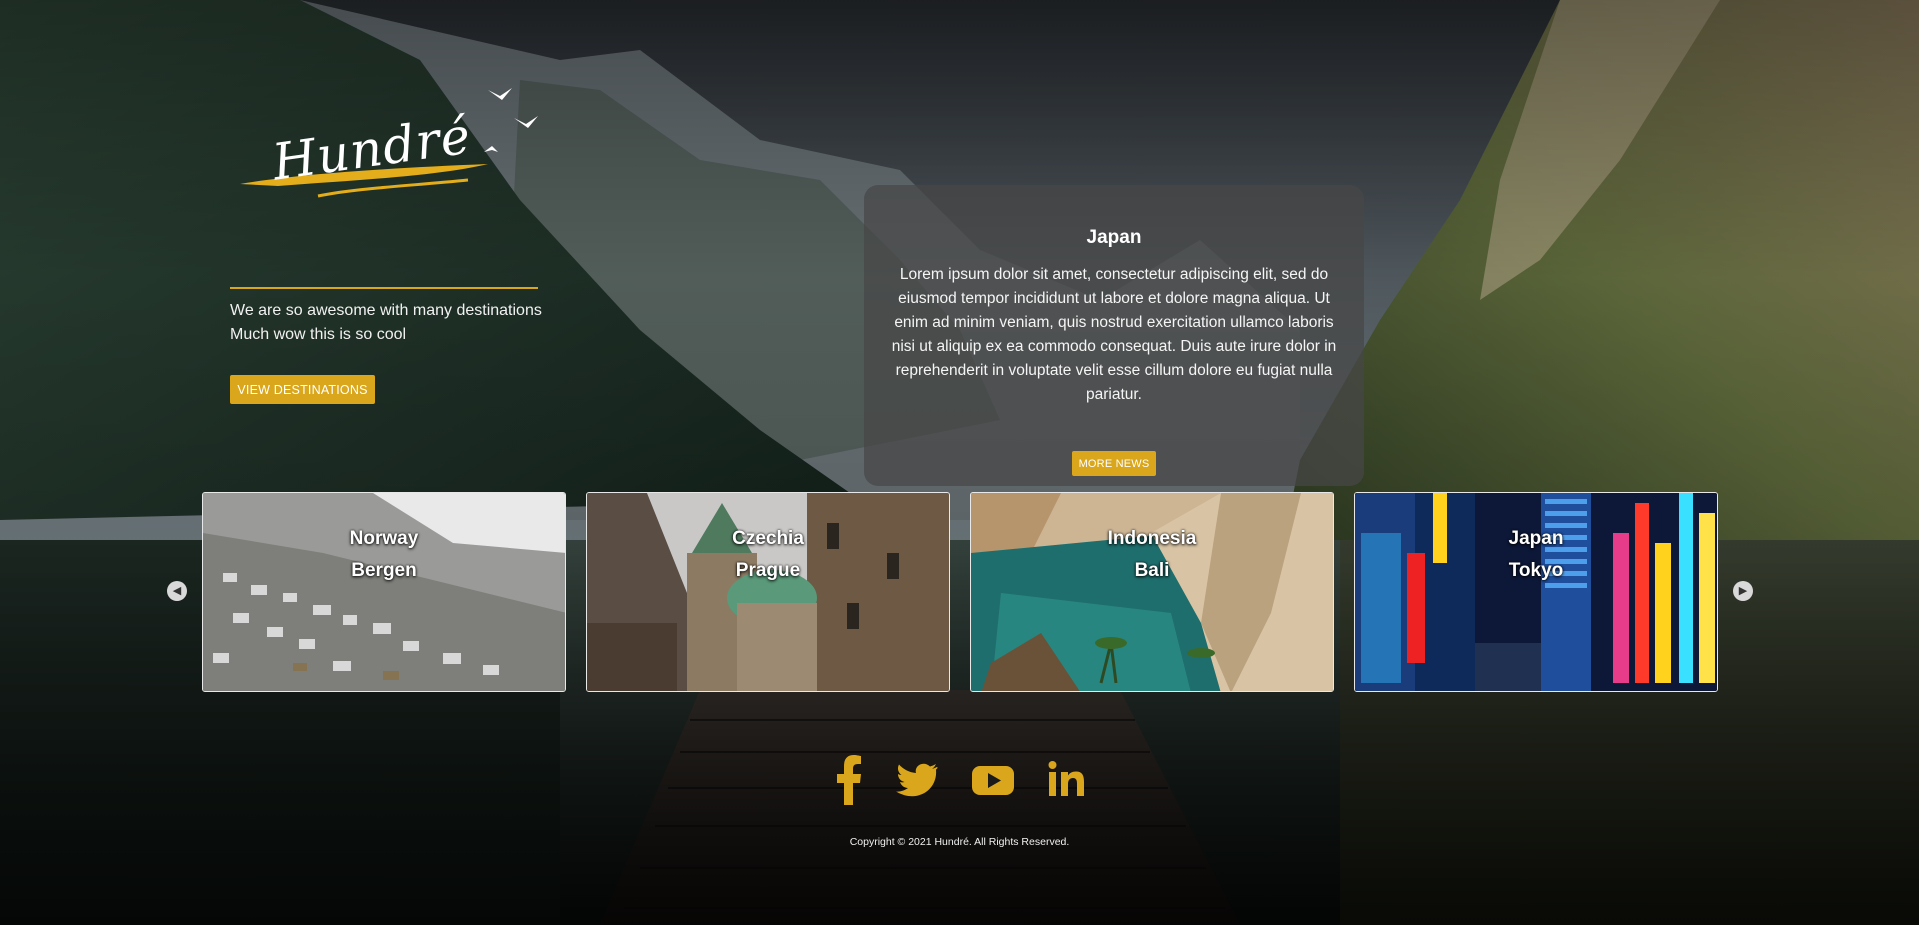  I want to click on card-label: Indonesia Bali, so click(1152, 555).